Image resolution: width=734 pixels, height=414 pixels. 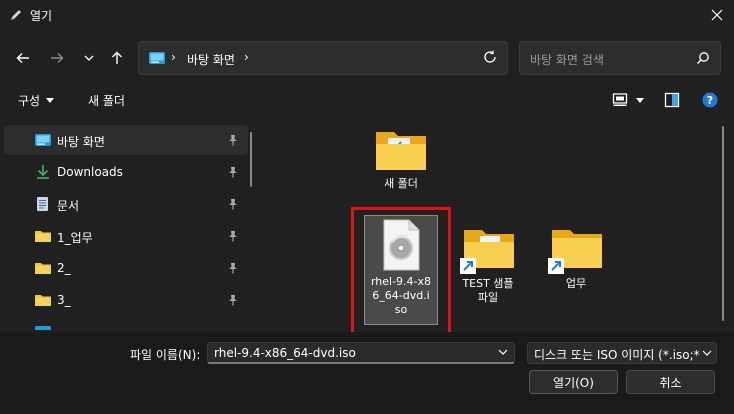 I want to click on file-item-new-folder: 새 폴더, so click(x=401, y=158).